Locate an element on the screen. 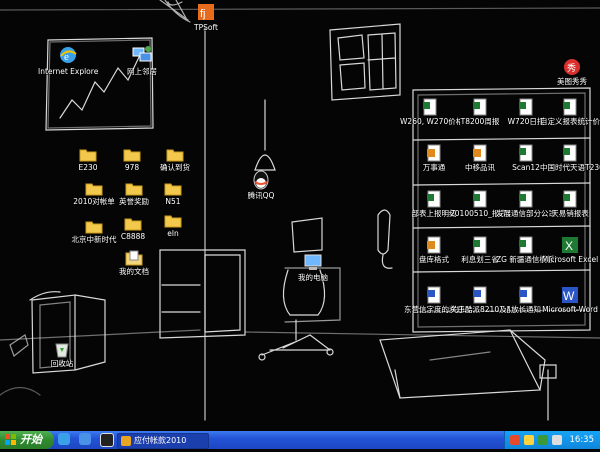 This screenshot has width=600, height=452. desktop-icon-mycomputer: 我的电脑 is located at coordinates (313, 268).